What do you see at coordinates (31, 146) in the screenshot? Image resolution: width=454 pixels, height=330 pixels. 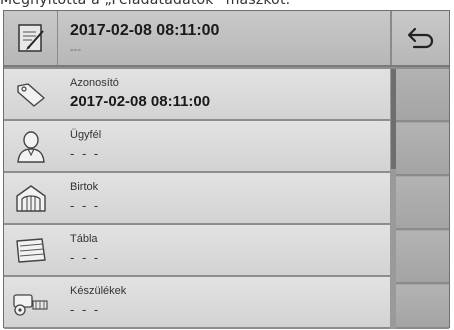 I see `person-icon` at bounding box center [31, 146].